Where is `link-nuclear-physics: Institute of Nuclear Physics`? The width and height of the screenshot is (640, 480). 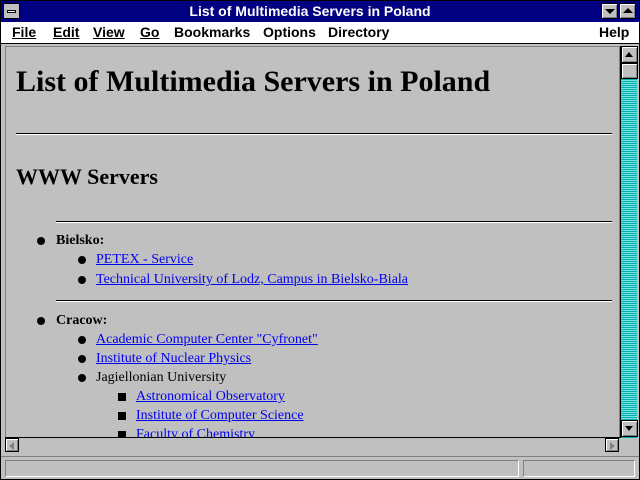 link-nuclear-physics: Institute of Nuclear Physics is located at coordinates (173, 359).